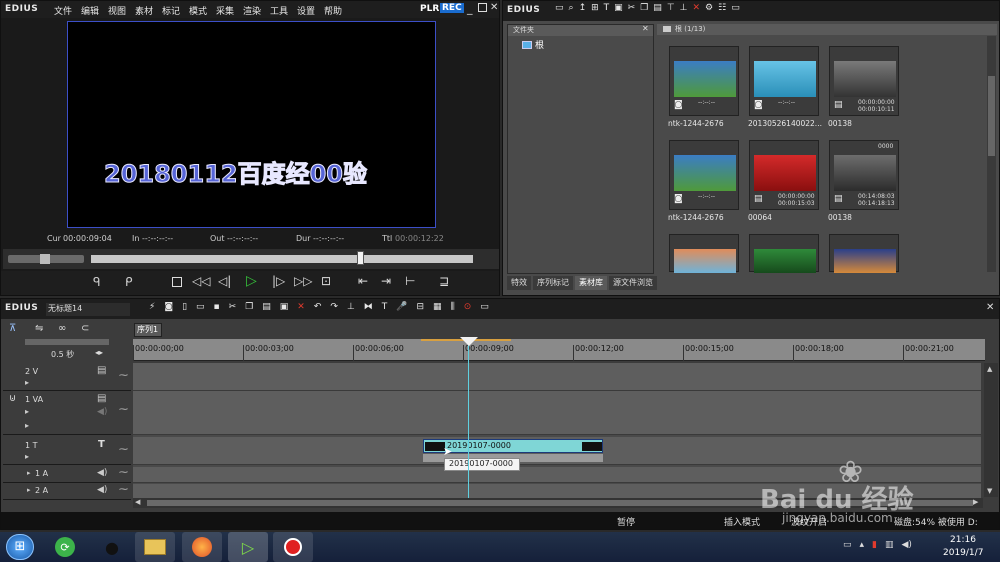 The image size is (1000, 562). I want to click on track-2v-video-icon: ▤, so click(101, 370).